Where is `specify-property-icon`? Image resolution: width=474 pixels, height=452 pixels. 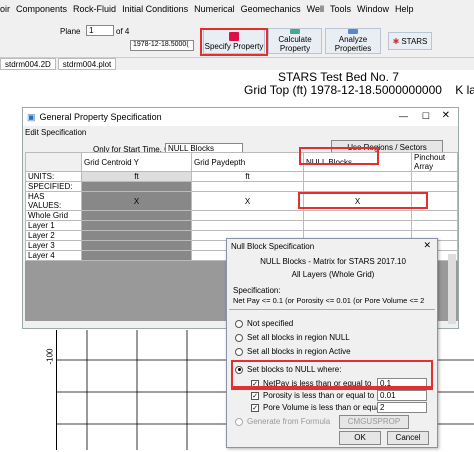 specify-property-icon is located at coordinates (234, 36).